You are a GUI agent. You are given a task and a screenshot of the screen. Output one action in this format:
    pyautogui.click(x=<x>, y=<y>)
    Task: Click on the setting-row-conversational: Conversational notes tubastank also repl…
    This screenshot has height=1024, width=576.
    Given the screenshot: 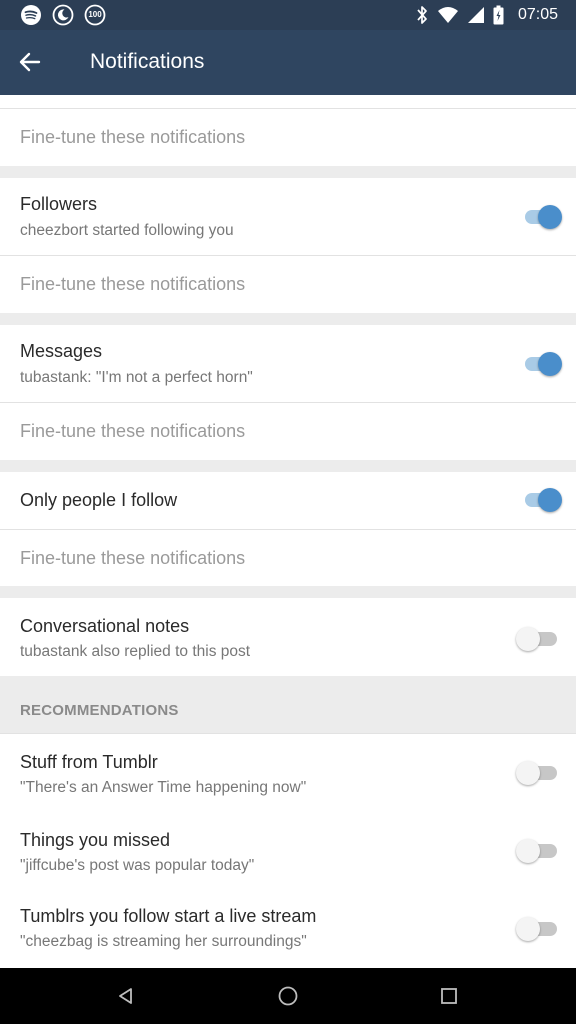 What is the action you would take?
    pyautogui.click(x=288, y=637)
    